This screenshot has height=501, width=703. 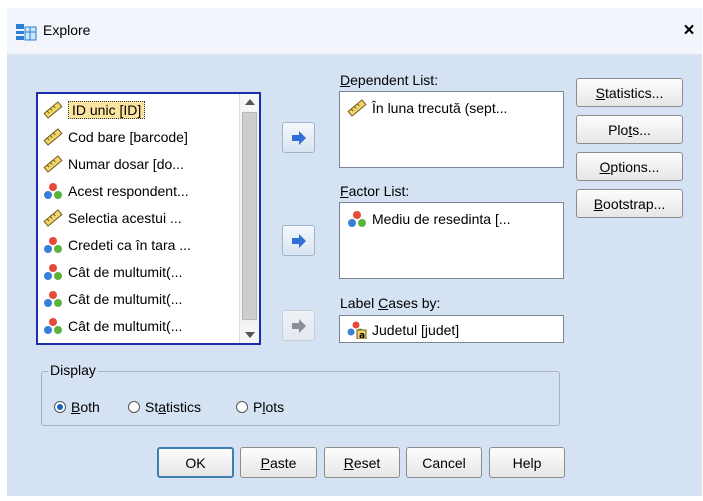 I want to click on radio-selected-icon, so click(x=60, y=407).